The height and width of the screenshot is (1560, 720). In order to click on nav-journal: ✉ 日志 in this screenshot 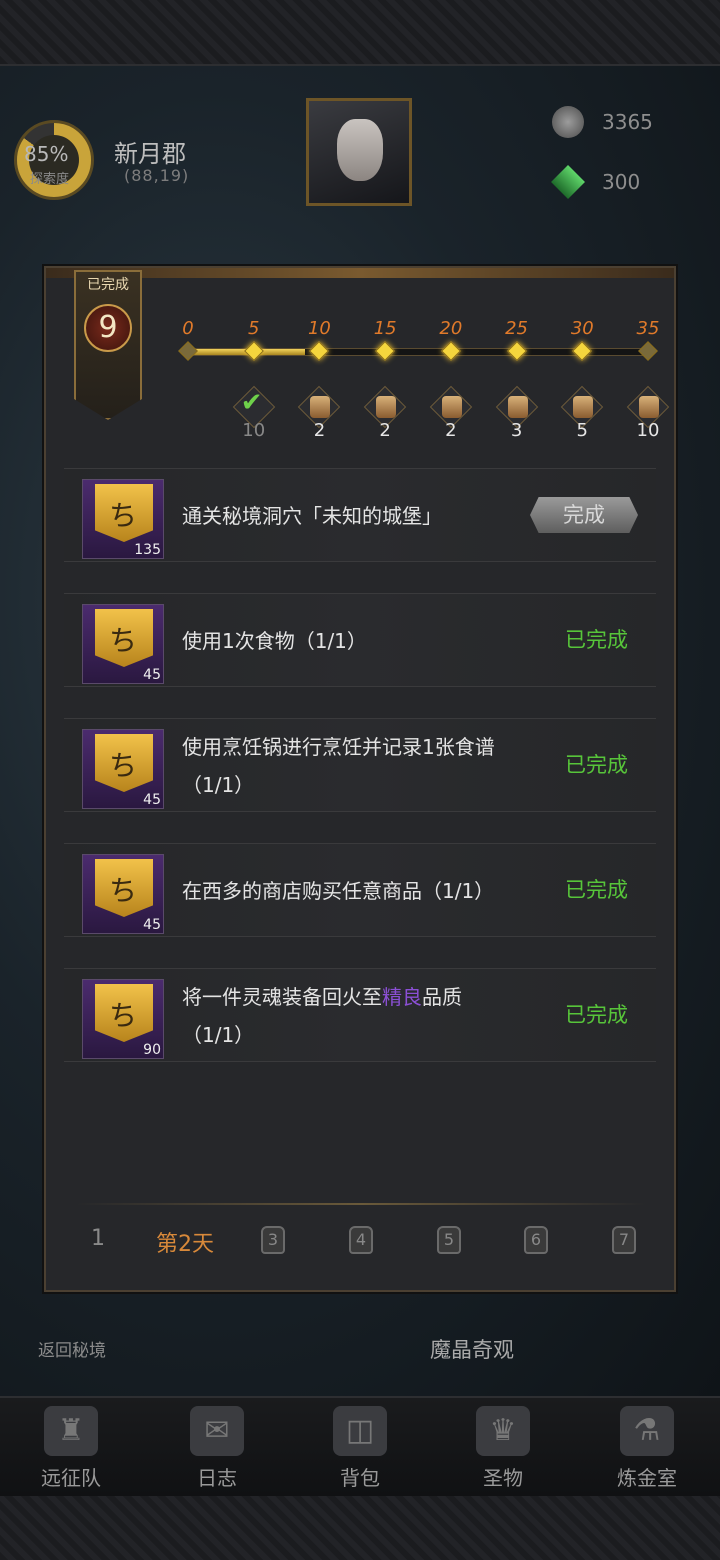, I will do `click(217, 1450)`.